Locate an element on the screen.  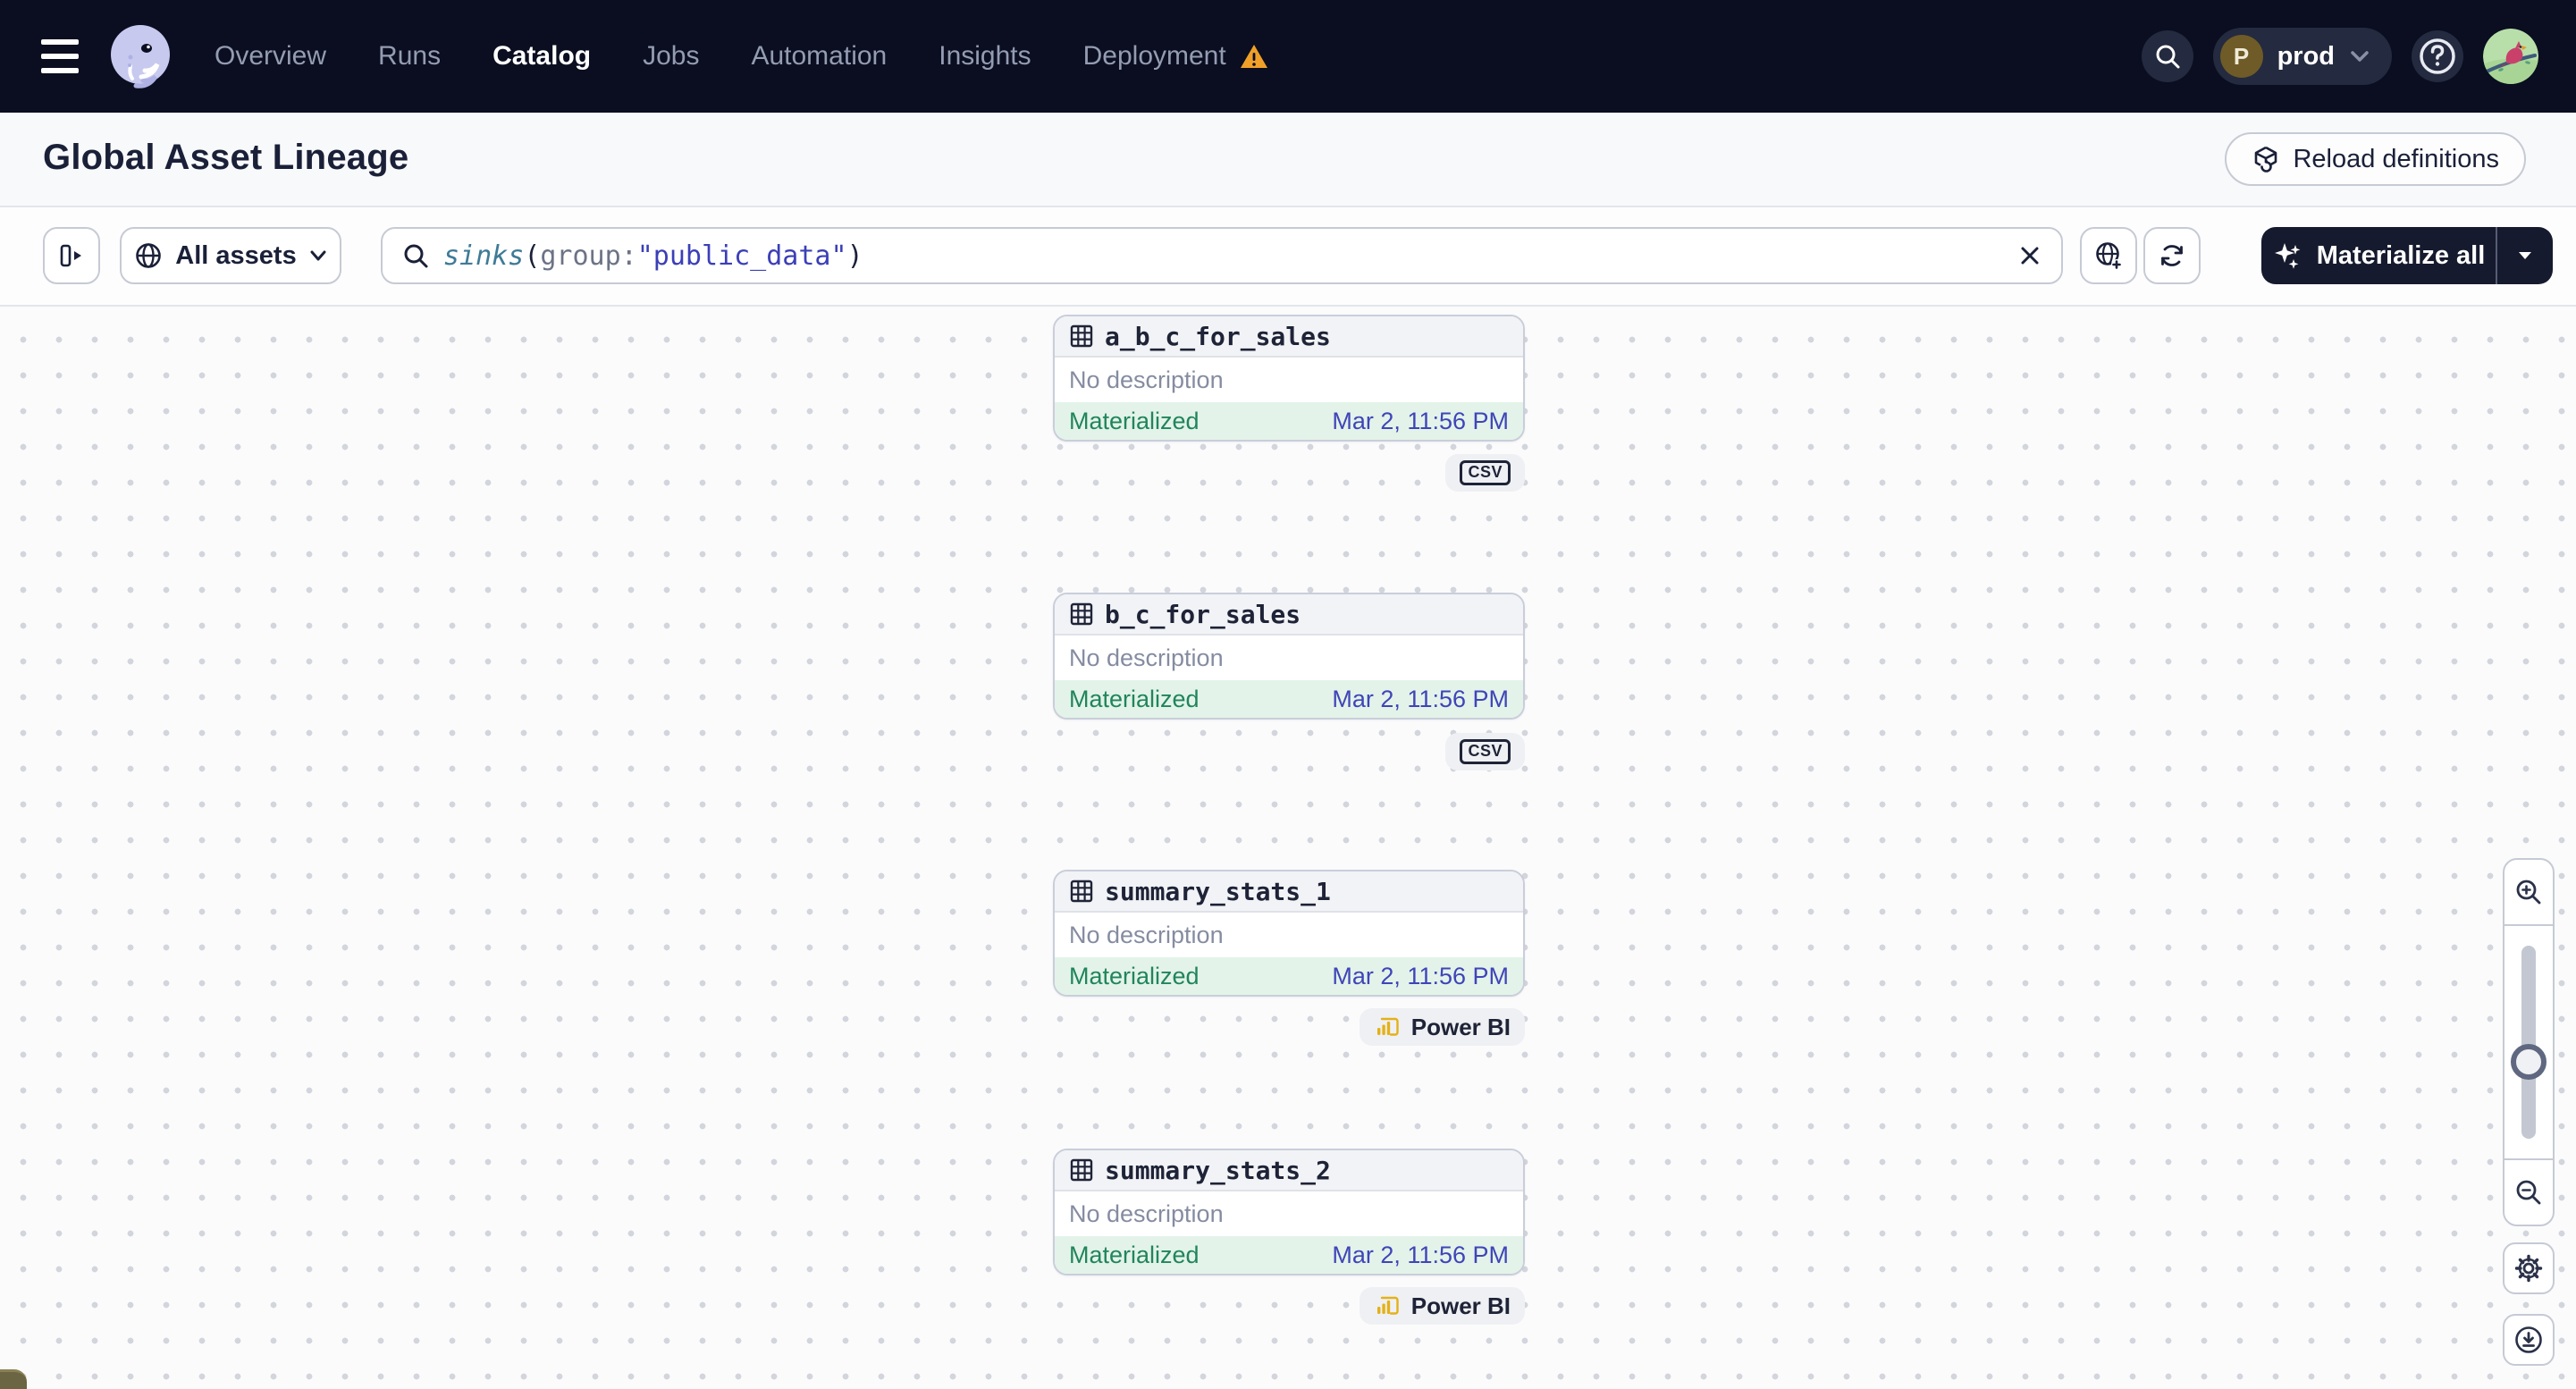
expand-sidebar-button is located at coordinates (71, 255).